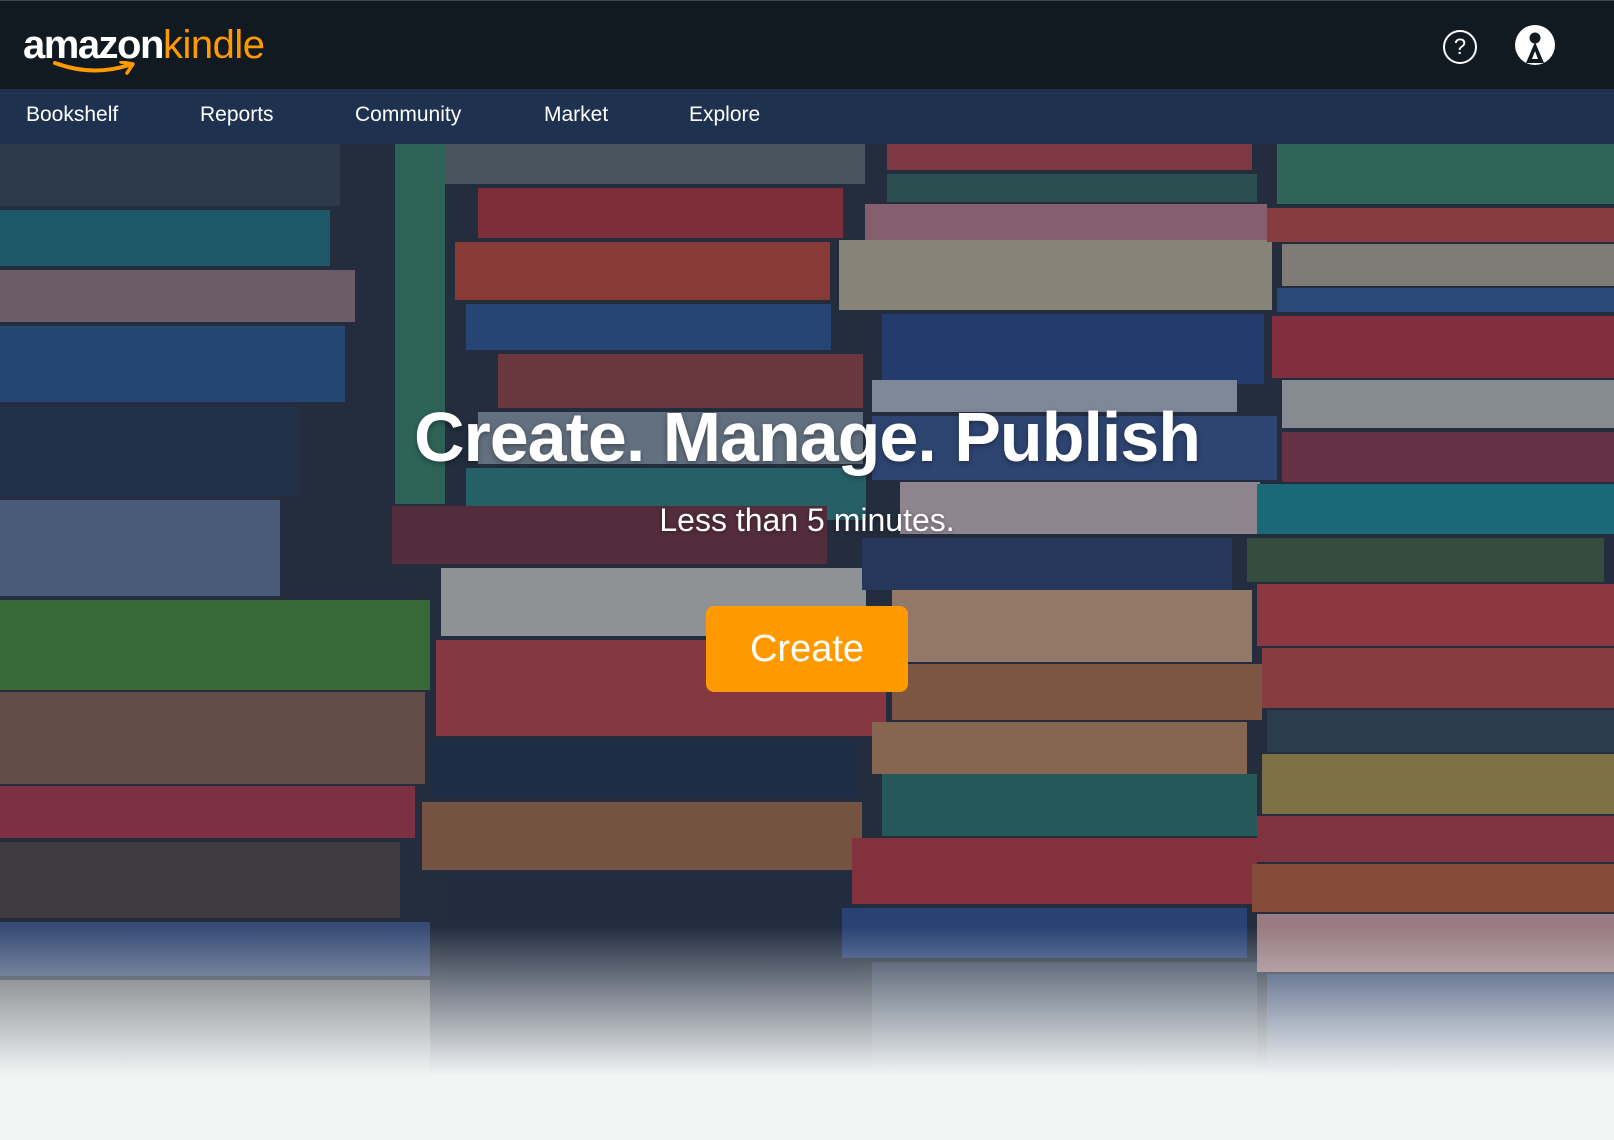 Image resolution: width=1614 pixels, height=1140 pixels. I want to click on nav-item-explore: Explore, so click(724, 115).